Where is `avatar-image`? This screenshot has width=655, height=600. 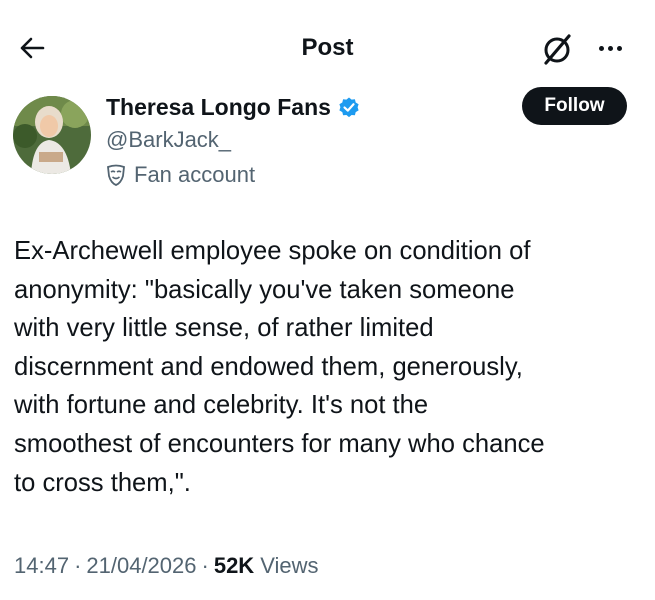 avatar-image is located at coordinates (52, 135).